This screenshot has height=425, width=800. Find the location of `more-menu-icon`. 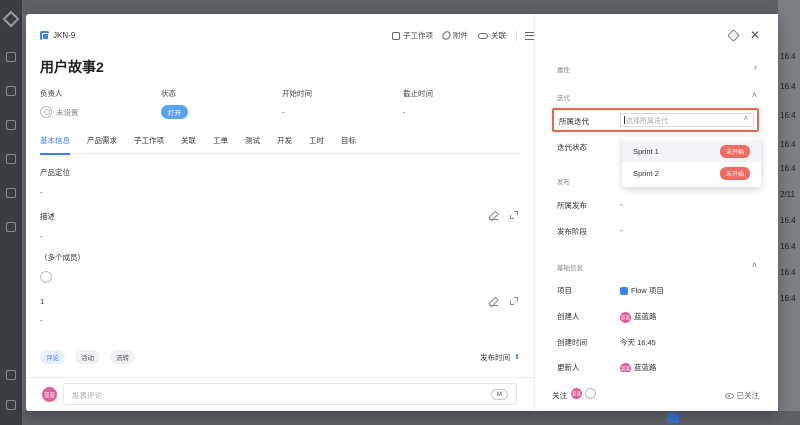

more-menu-icon is located at coordinates (529, 35).